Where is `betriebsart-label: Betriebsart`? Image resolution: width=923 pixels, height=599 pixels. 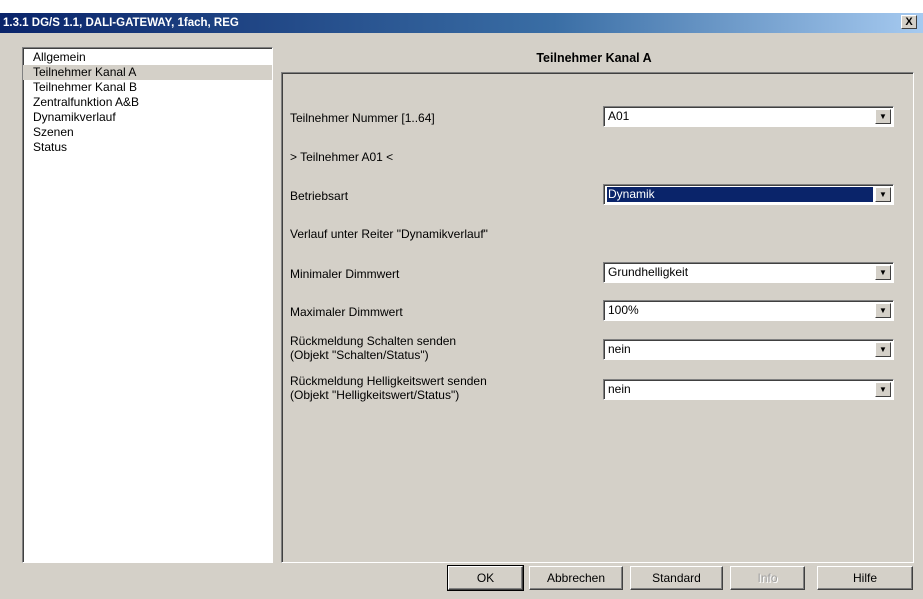
betriebsart-label: Betriebsart is located at coordinates (319, 196).